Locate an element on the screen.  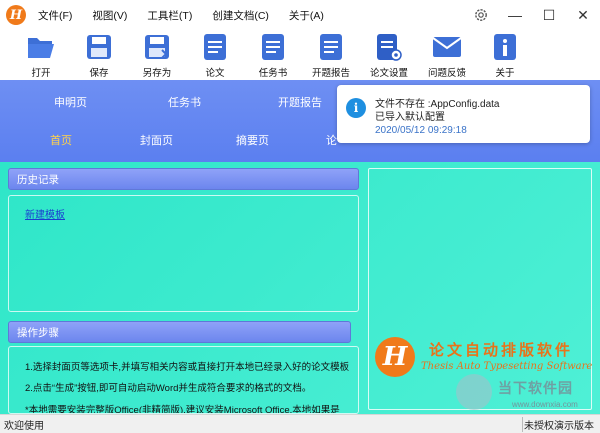
title-bar: H 文件(F) 视图(V) 工具栏(T) 创建文档(C) 关于(A) — ☐ ✕ is located at coordinates (300, 15).